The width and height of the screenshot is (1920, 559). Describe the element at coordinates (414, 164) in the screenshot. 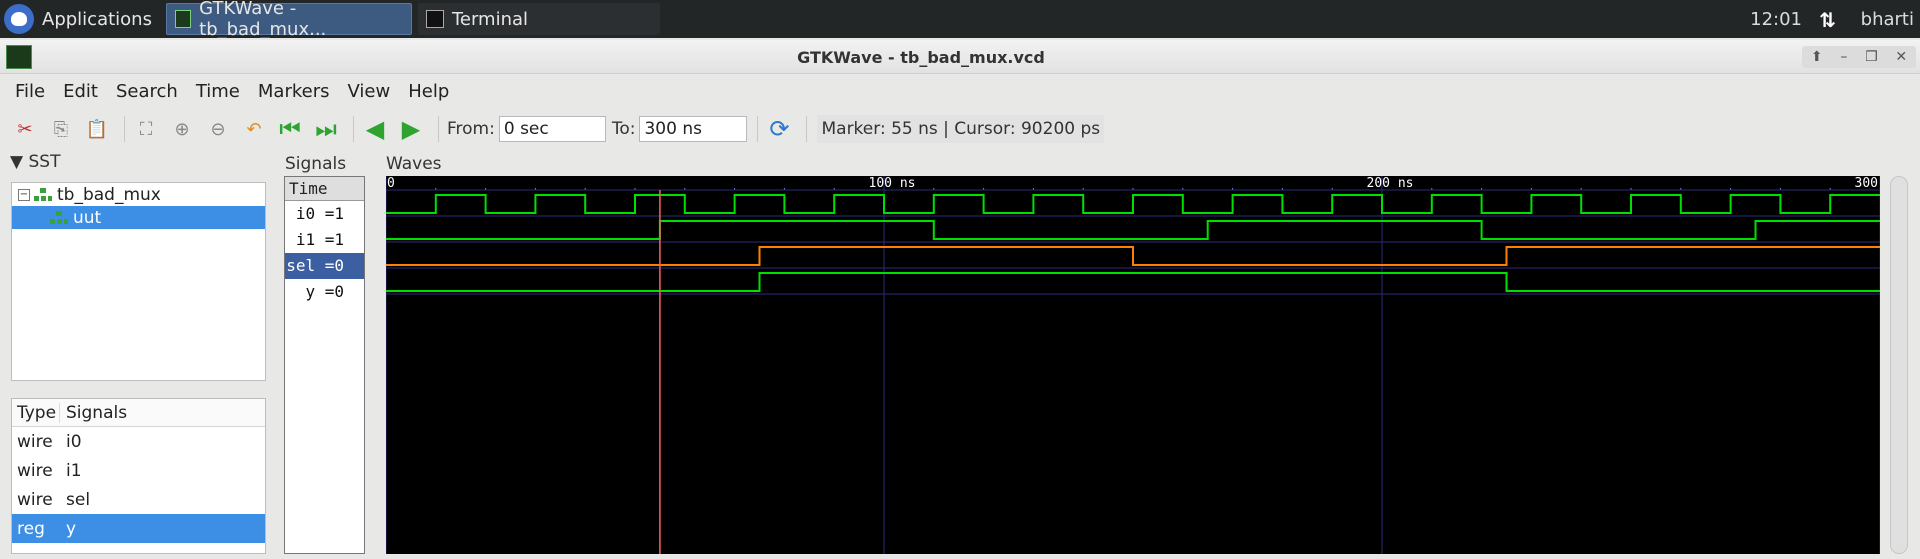

I see `waves-frame-label: Waves` at that location.